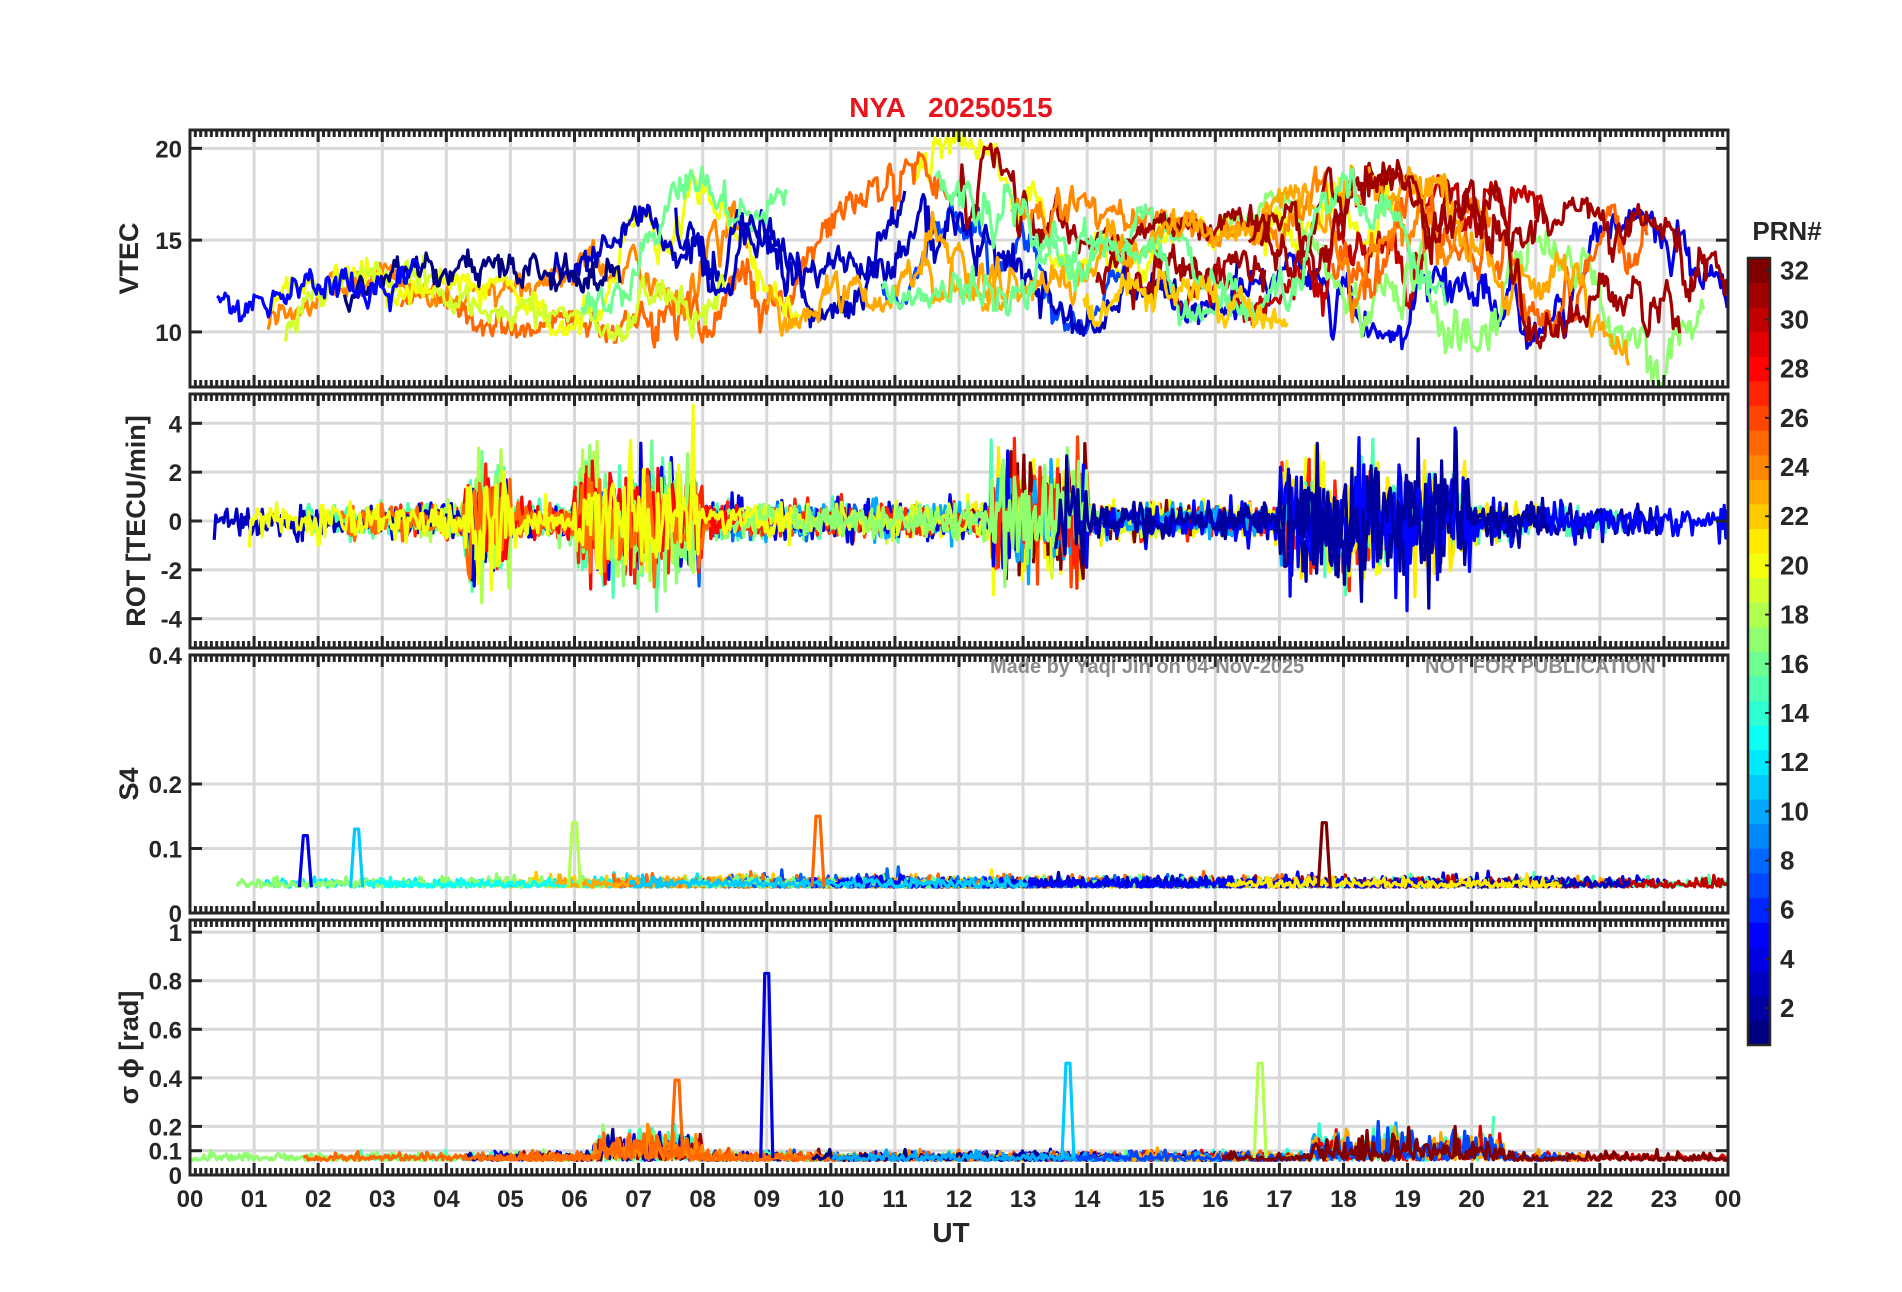  I want to click on chart-title: NYA 20250515, so click(950, 107).